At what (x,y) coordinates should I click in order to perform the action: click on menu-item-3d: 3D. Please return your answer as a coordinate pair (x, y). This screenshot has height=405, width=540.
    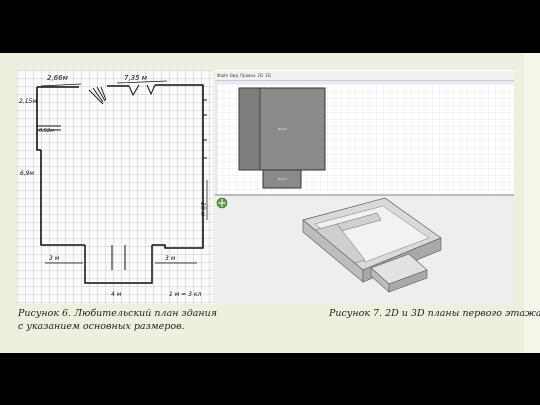
    Looking at the image, I should click on (268, 76).